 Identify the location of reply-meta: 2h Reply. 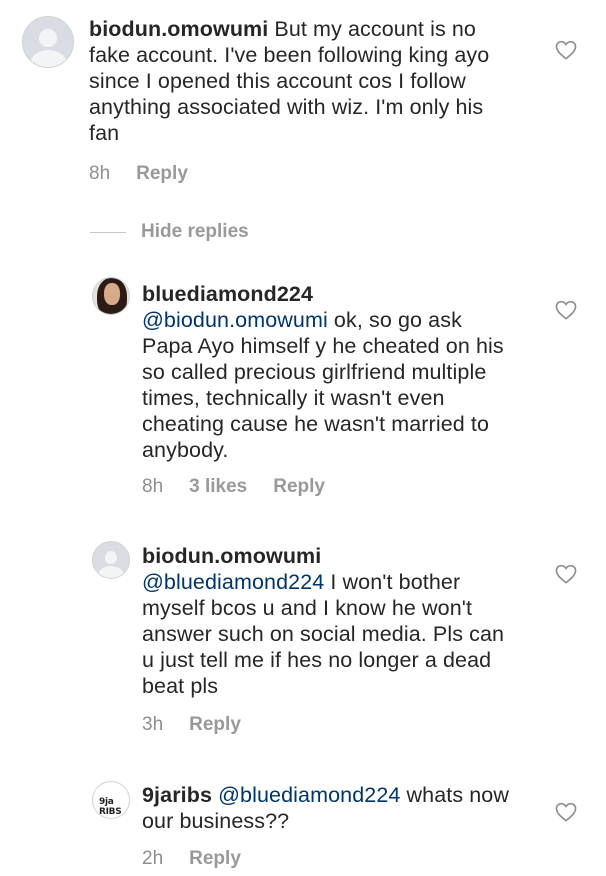
(204, 859).